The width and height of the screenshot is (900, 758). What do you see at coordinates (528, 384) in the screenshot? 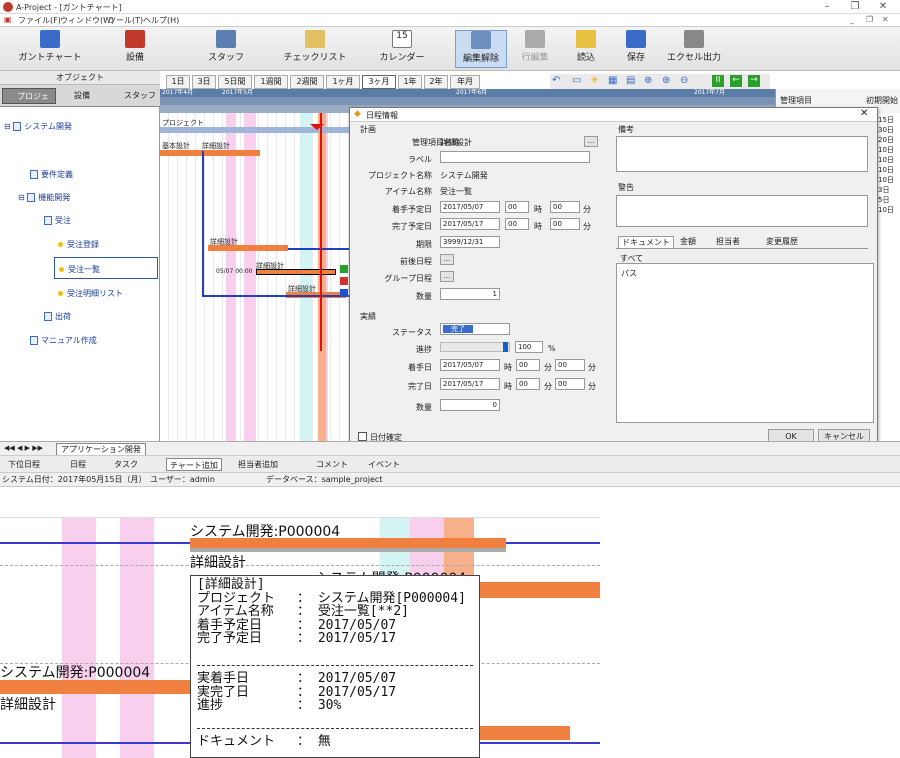
I see `actual-end-hour: 00` at bounding box center [528, 384].